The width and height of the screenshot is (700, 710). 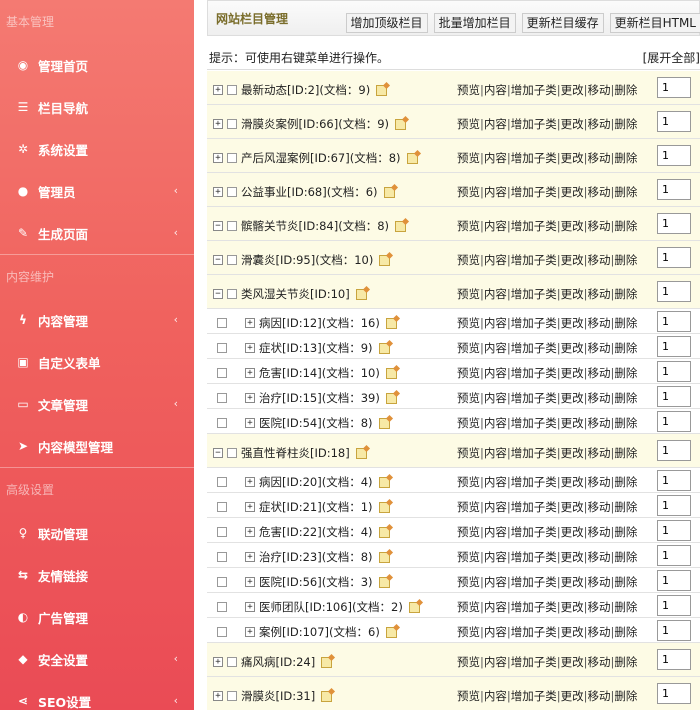 I want to click on category-name: 危害[ID:14](文档：10), so click(x=319, y=373).